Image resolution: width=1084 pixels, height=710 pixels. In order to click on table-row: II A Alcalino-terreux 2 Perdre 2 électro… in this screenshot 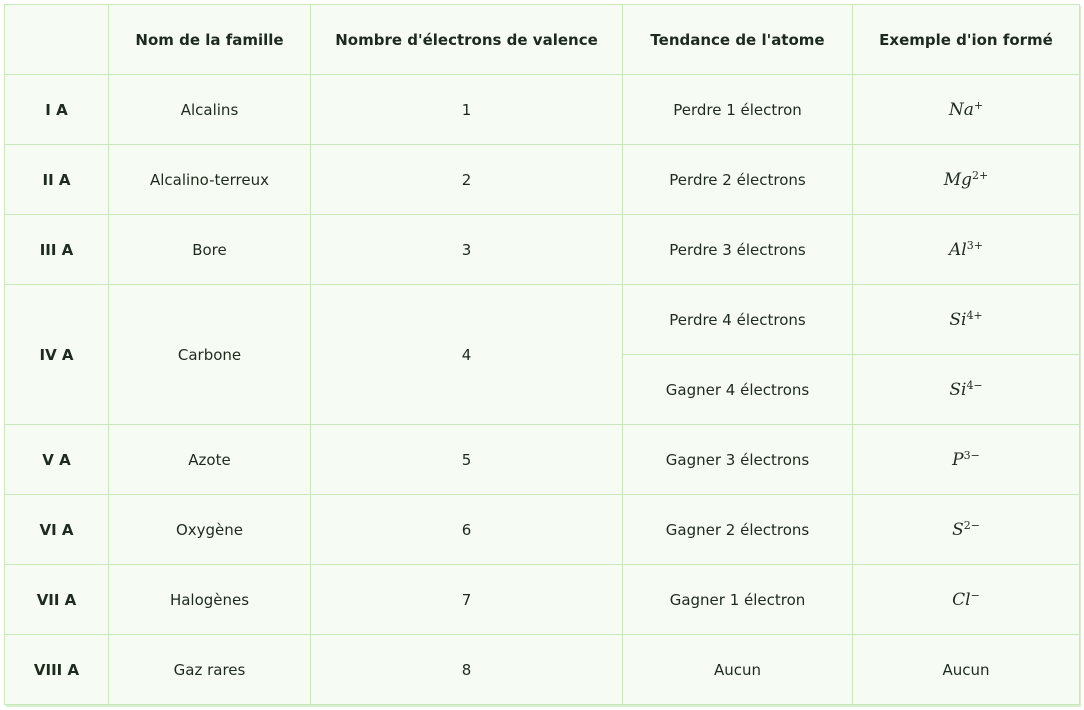, I will do `click(542, 179)`.